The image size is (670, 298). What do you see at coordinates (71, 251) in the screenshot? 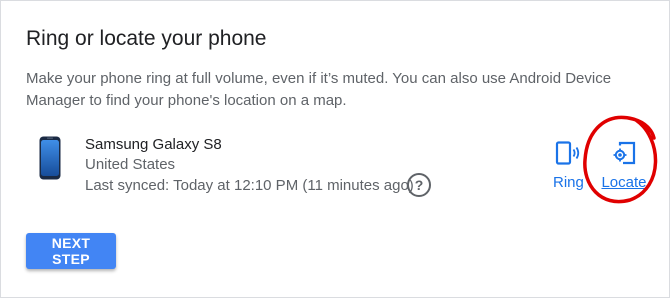
I see `next-step-button: NEXT STEP` at bounding box center [71, 251].